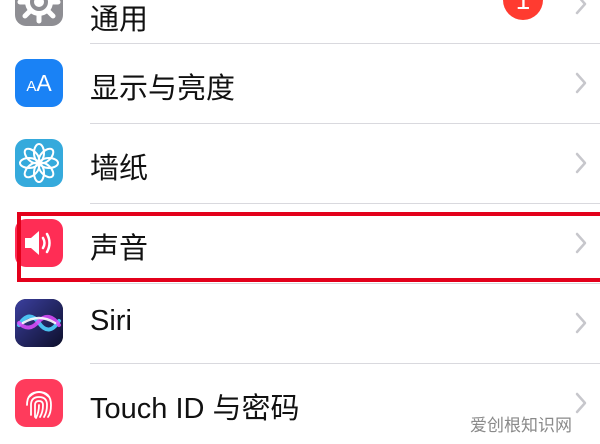 The image size is (600, 444). Describe the element at coordinates (300, 21) in the screenshot. I see `settings-row-general: 通用 1` at that location.